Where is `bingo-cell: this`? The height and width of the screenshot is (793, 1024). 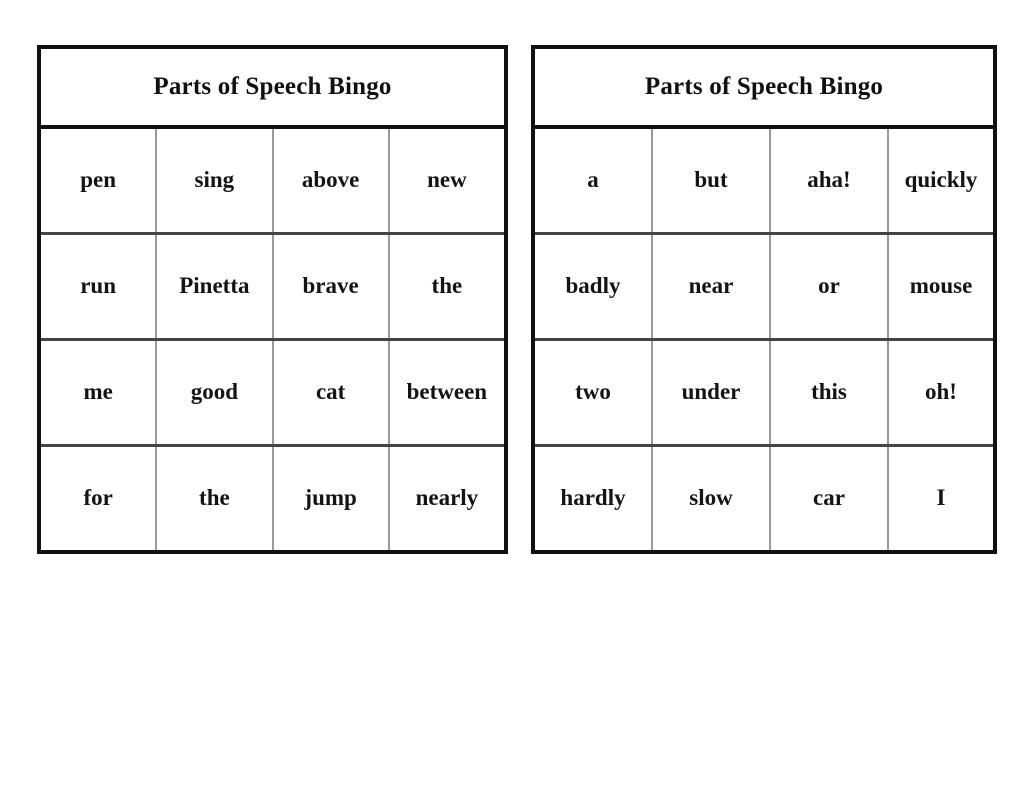 bingo-cell: this is located at coordinates (830, 392).